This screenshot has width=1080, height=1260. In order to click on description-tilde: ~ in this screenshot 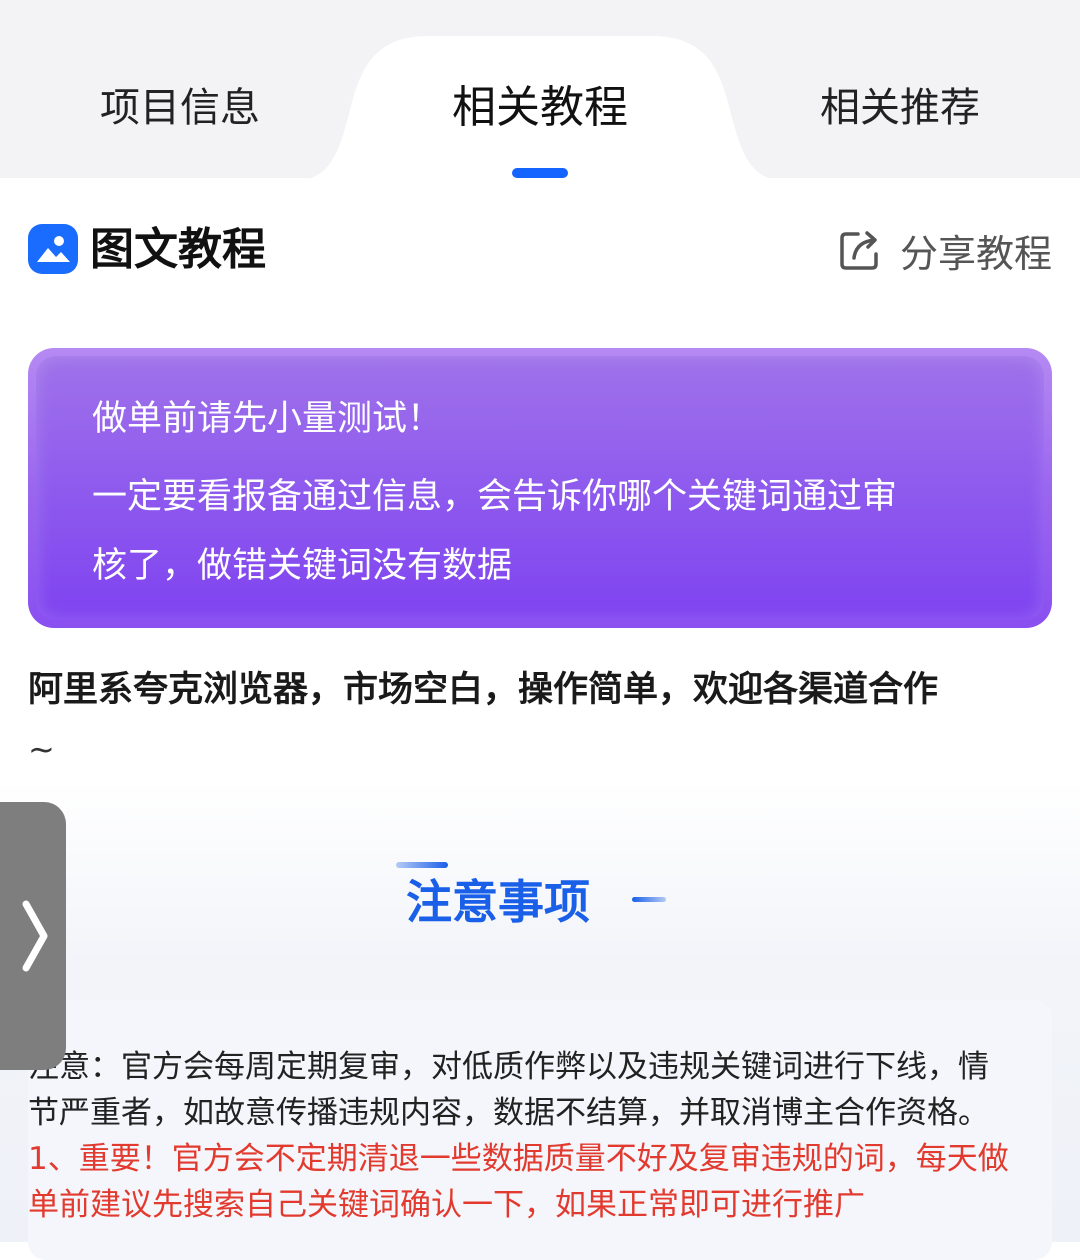, I will do `click(41, 749)`.